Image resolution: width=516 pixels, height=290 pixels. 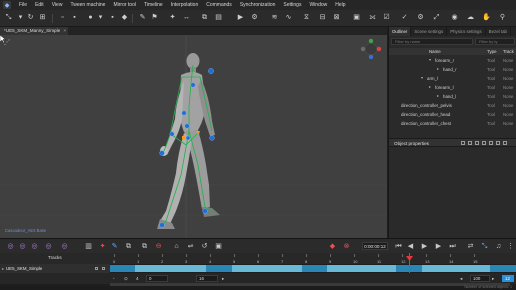 I want to click on tab-scene: *UE5_SKM_Manny_Simple ×, so click(x=34, y=31).